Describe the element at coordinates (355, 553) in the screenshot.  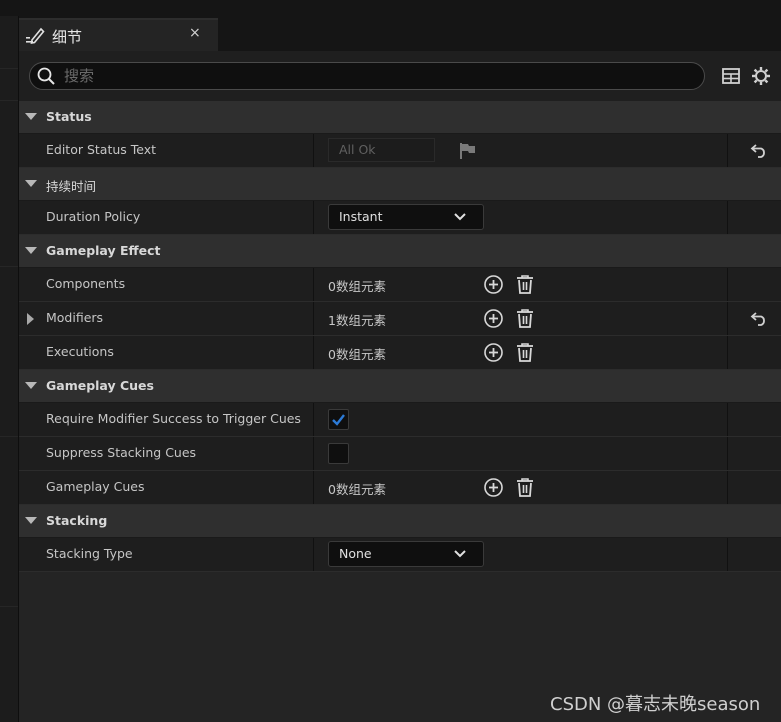
I see `dropdown-value: None` at that location.